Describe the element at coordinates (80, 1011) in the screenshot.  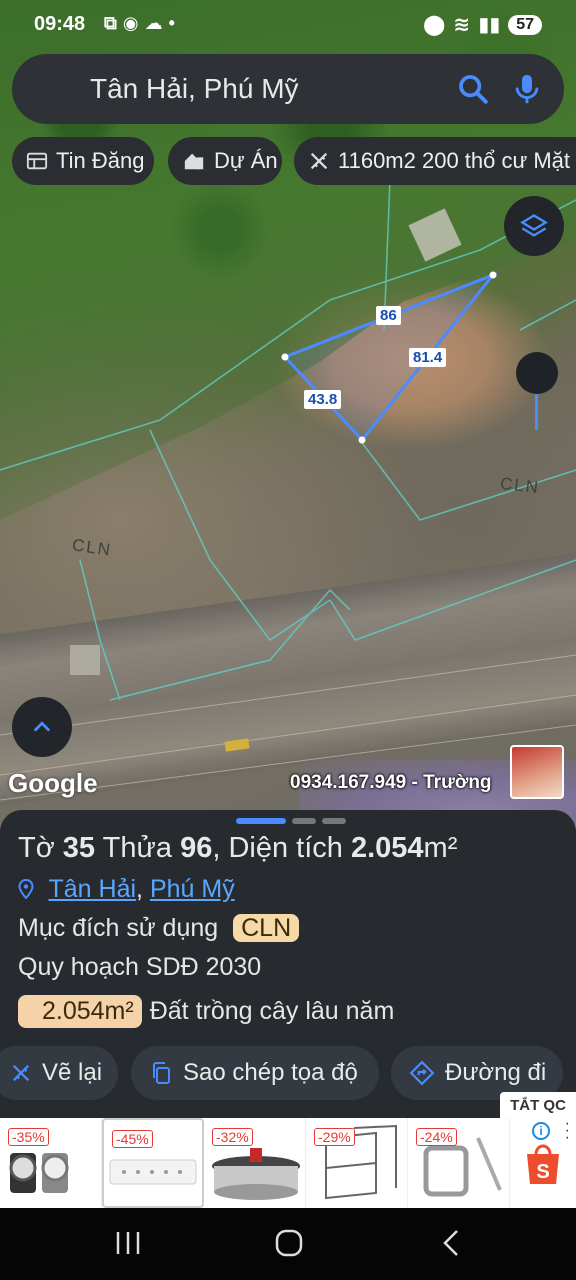
I see `area-badge: 2.054m²` at that location.